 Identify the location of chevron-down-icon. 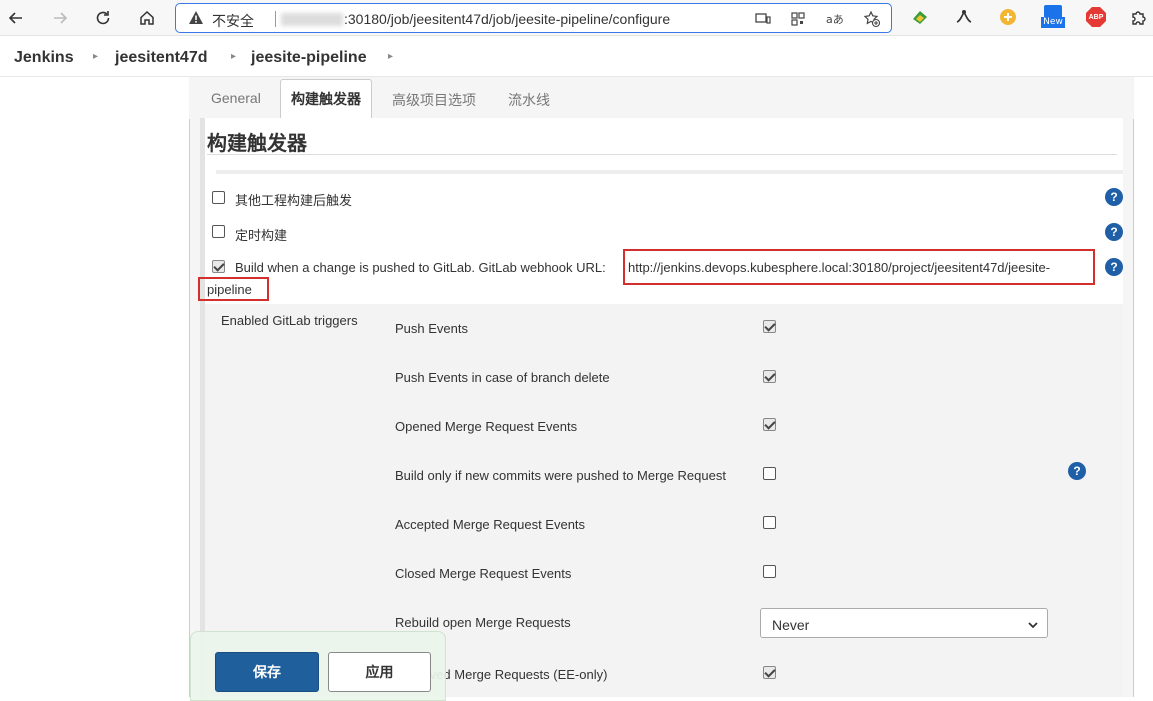
(1033, 626).